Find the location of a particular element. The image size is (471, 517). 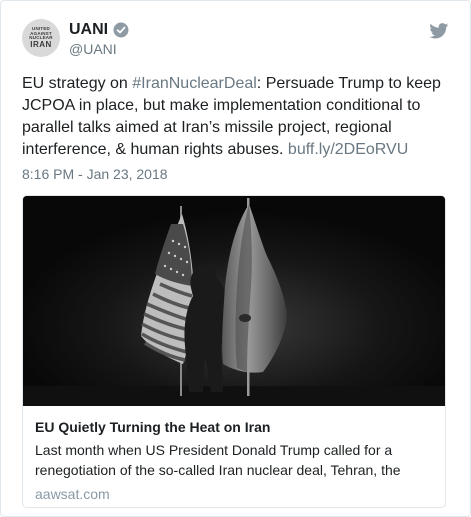

display-name-row: UANI is located at coordinates (99, 30).